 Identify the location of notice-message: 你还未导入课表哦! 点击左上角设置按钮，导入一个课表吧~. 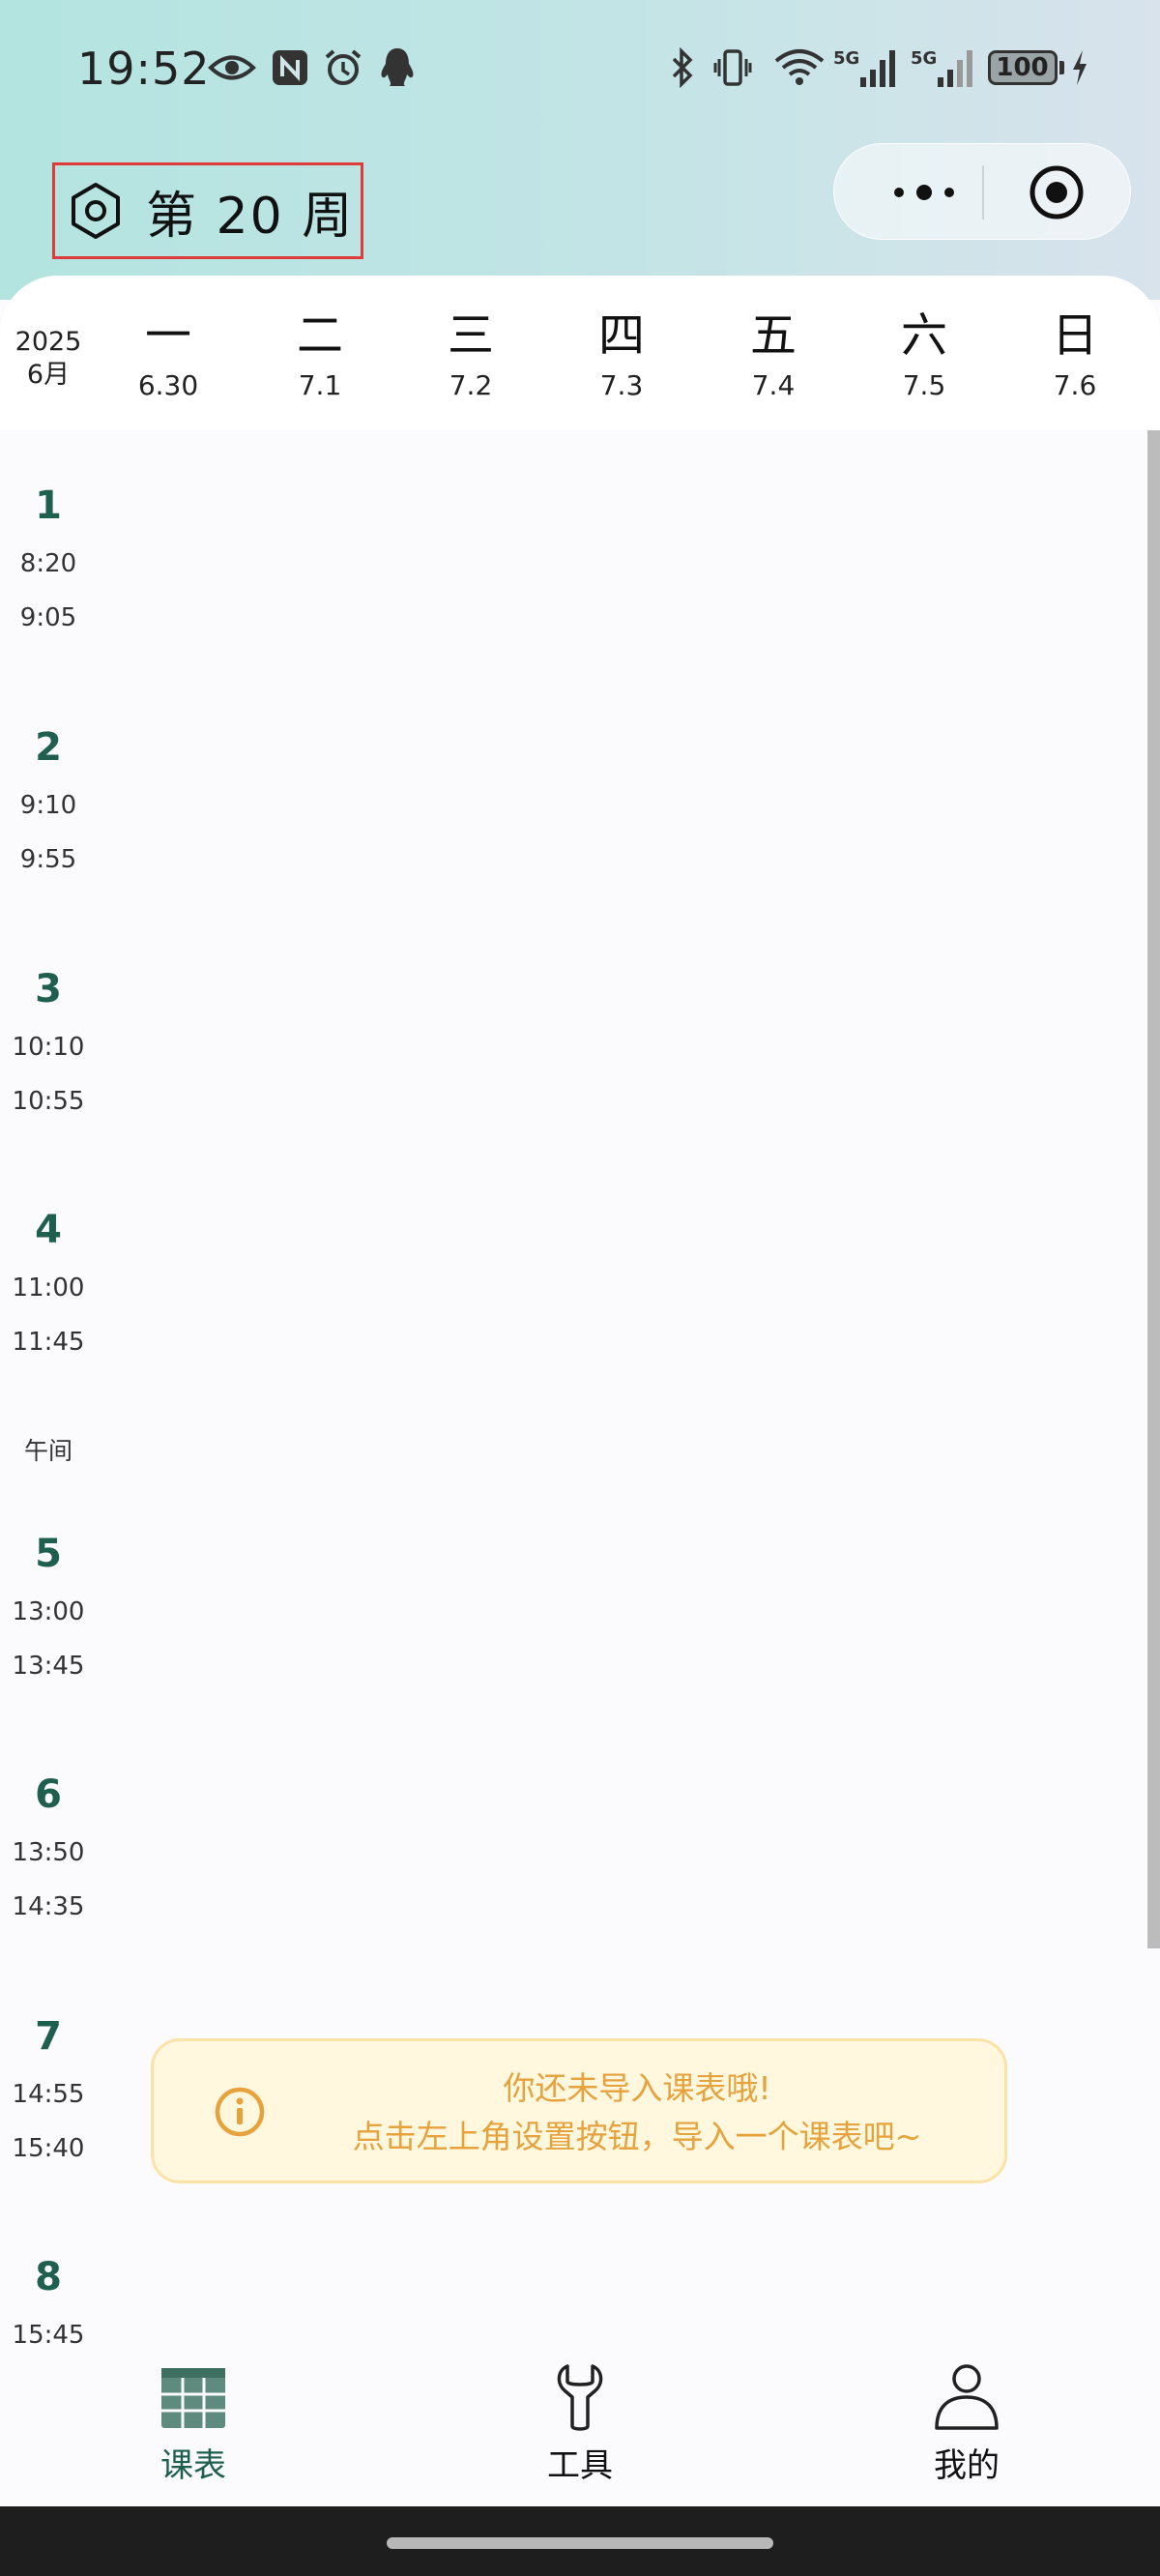
(637, 2112).